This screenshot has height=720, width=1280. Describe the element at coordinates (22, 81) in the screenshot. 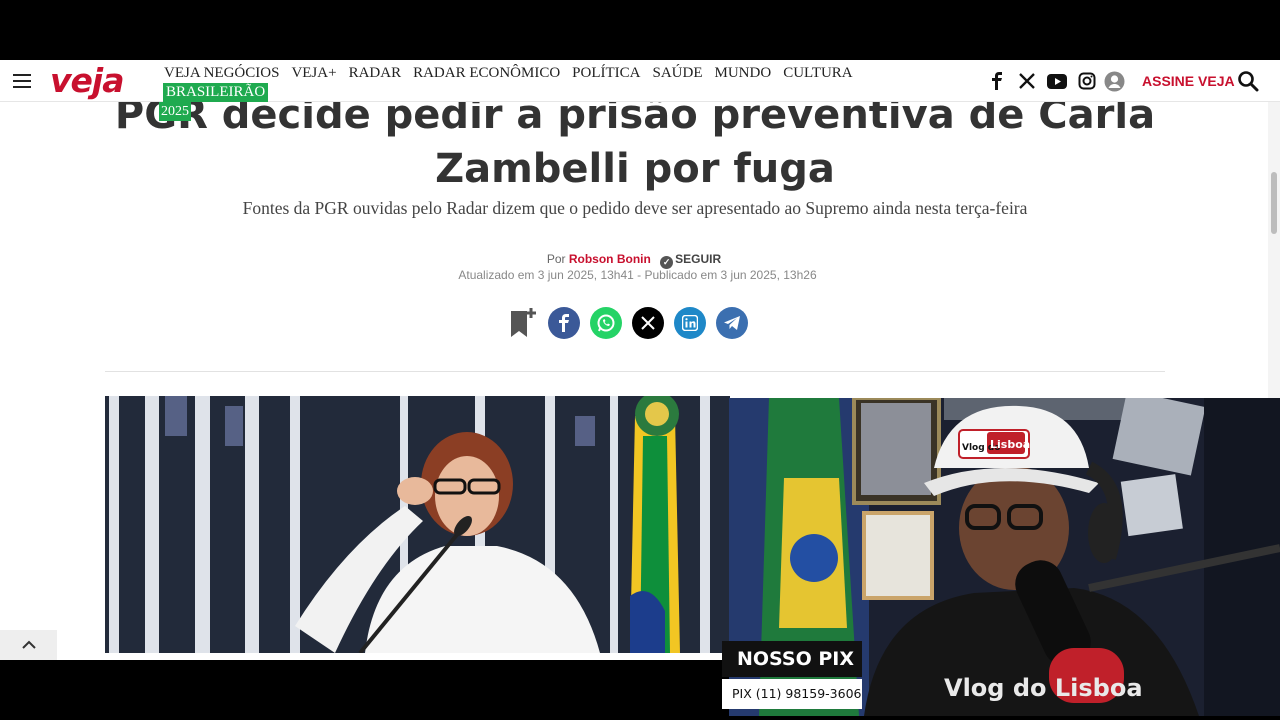

I see `menu-icon` at that location.